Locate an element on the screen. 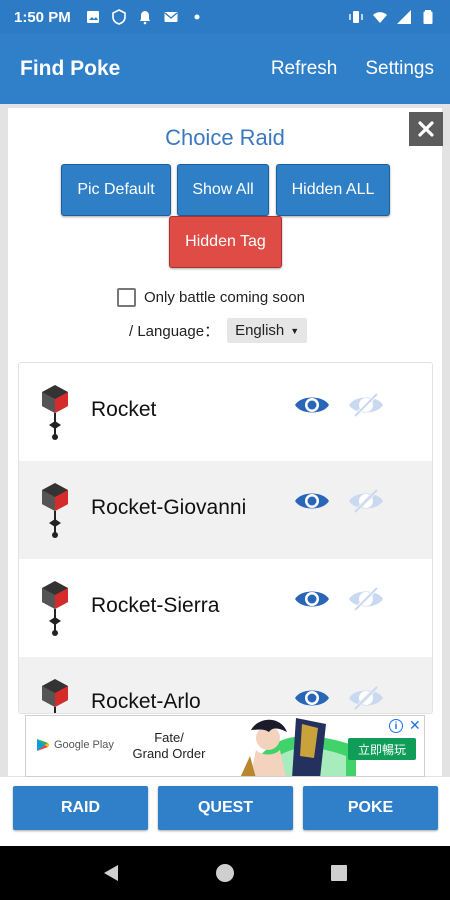 This screenshot has width=450, height=900. refresh-button: Refresh is located at coordinates (304, 69).